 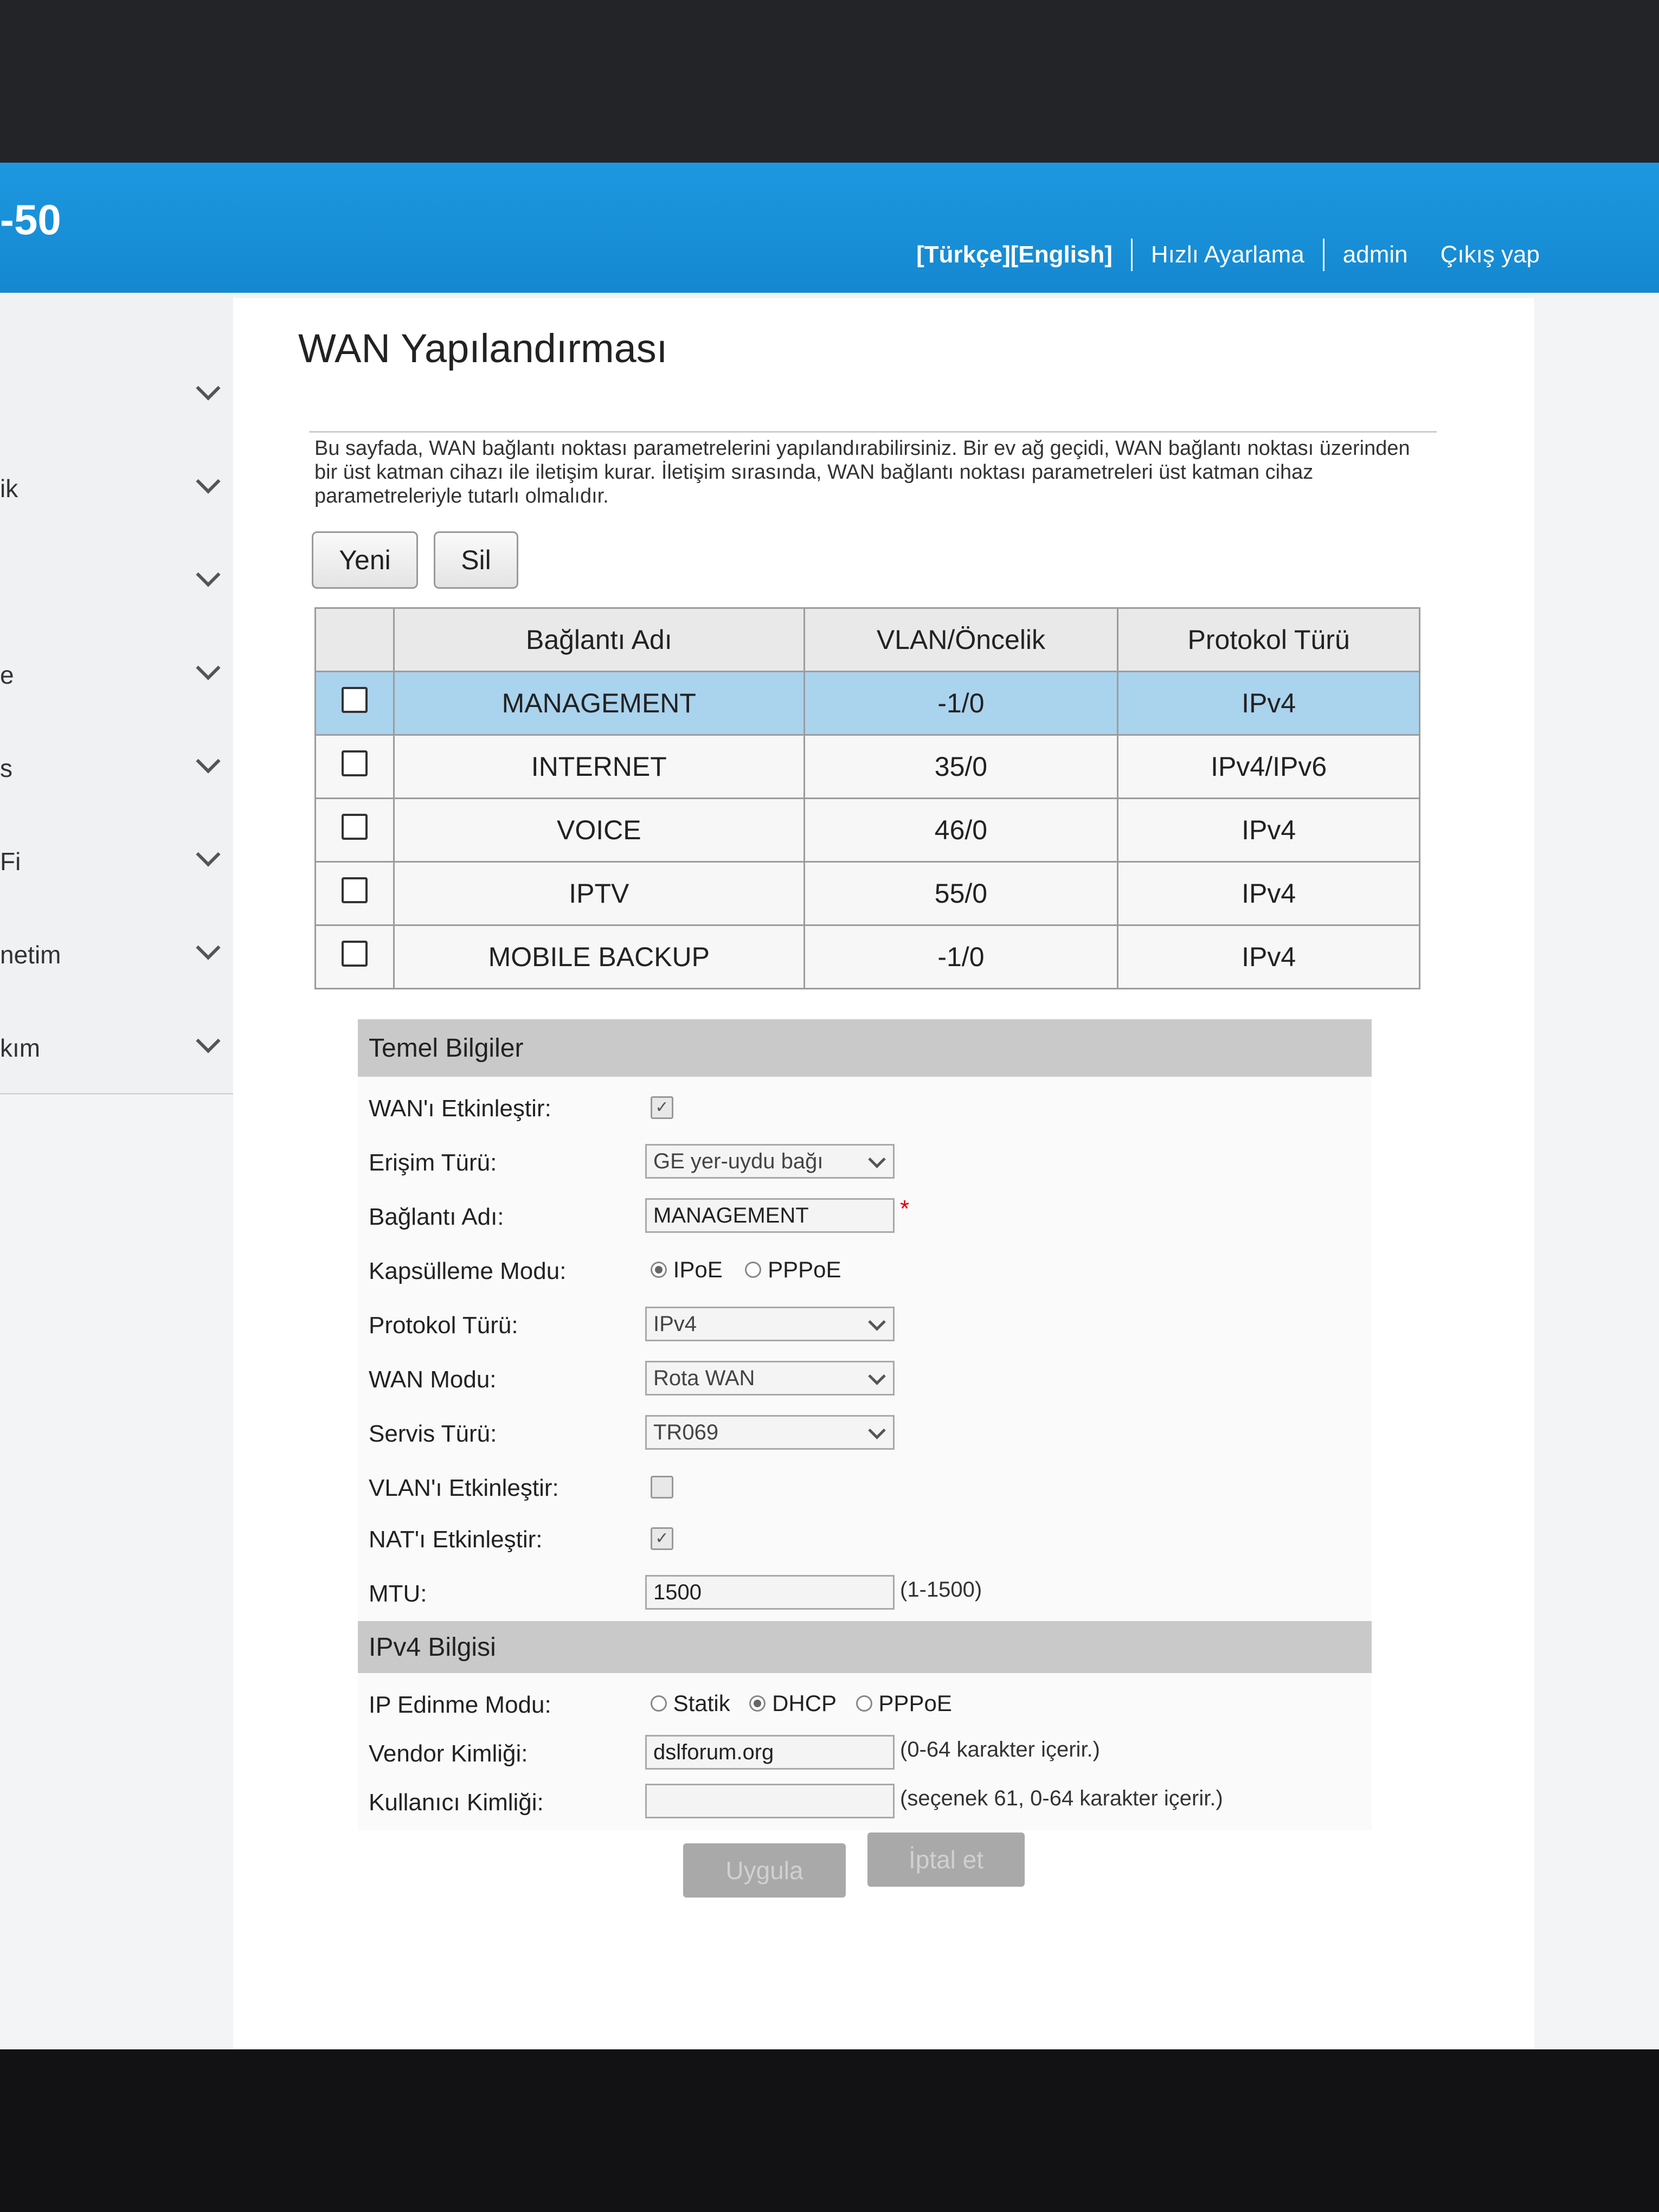 What do you see at coordinates (698, 1269) in the screenshot?
I see `encap-ipoe-label: IPoE` at bounding box center [698, 1269].